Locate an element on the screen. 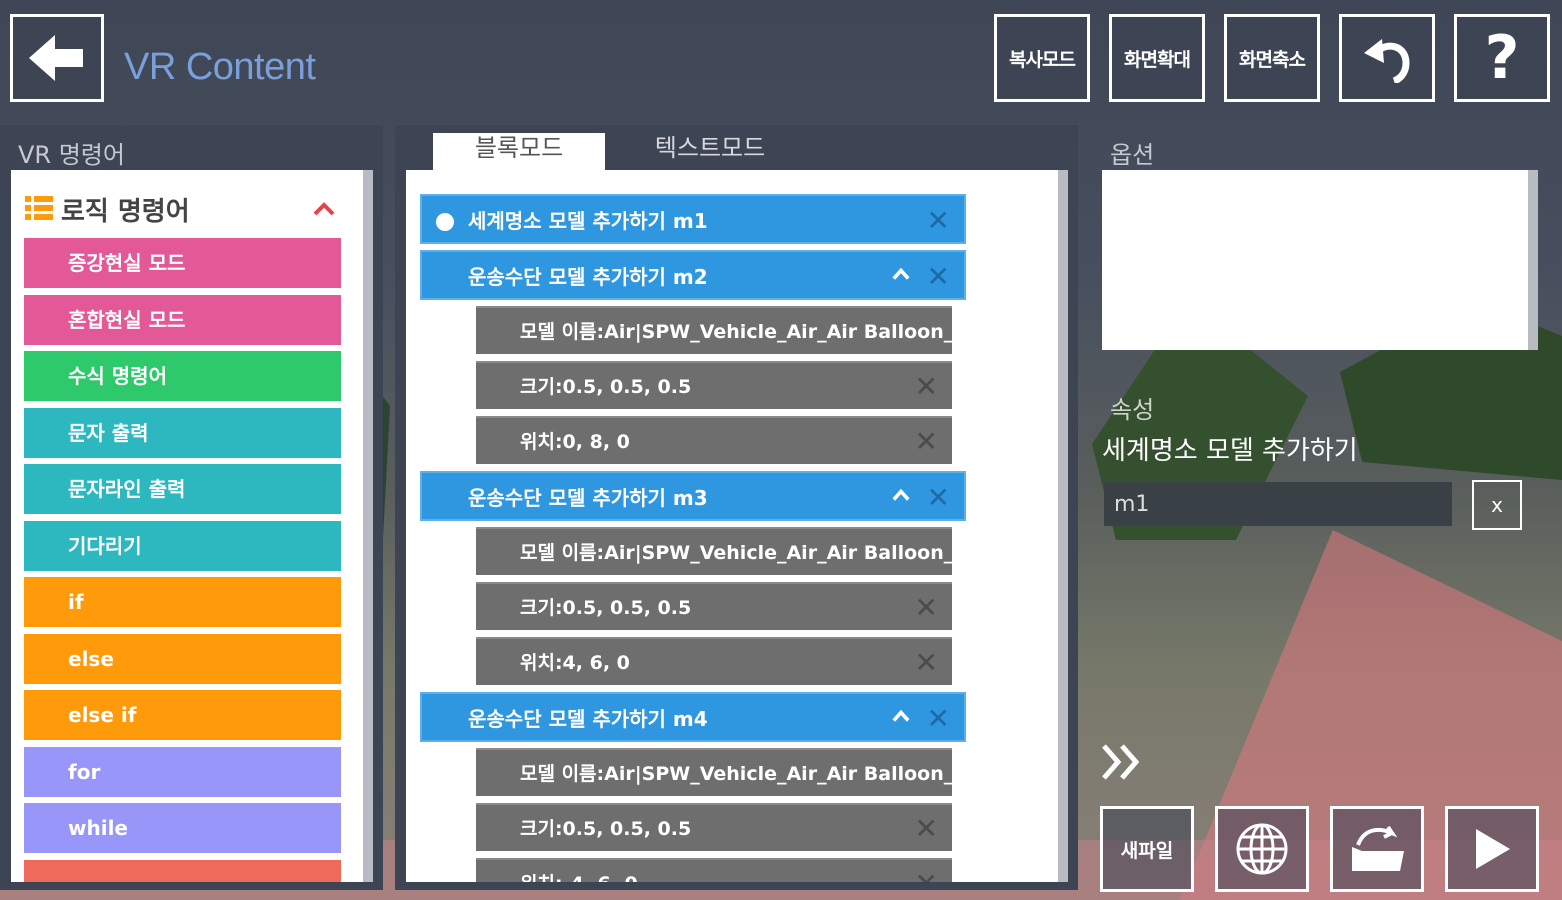 The width and height of the screenshot is (1562, 900). new-file-label: 새파일 is located at coordinates (1147, 850).